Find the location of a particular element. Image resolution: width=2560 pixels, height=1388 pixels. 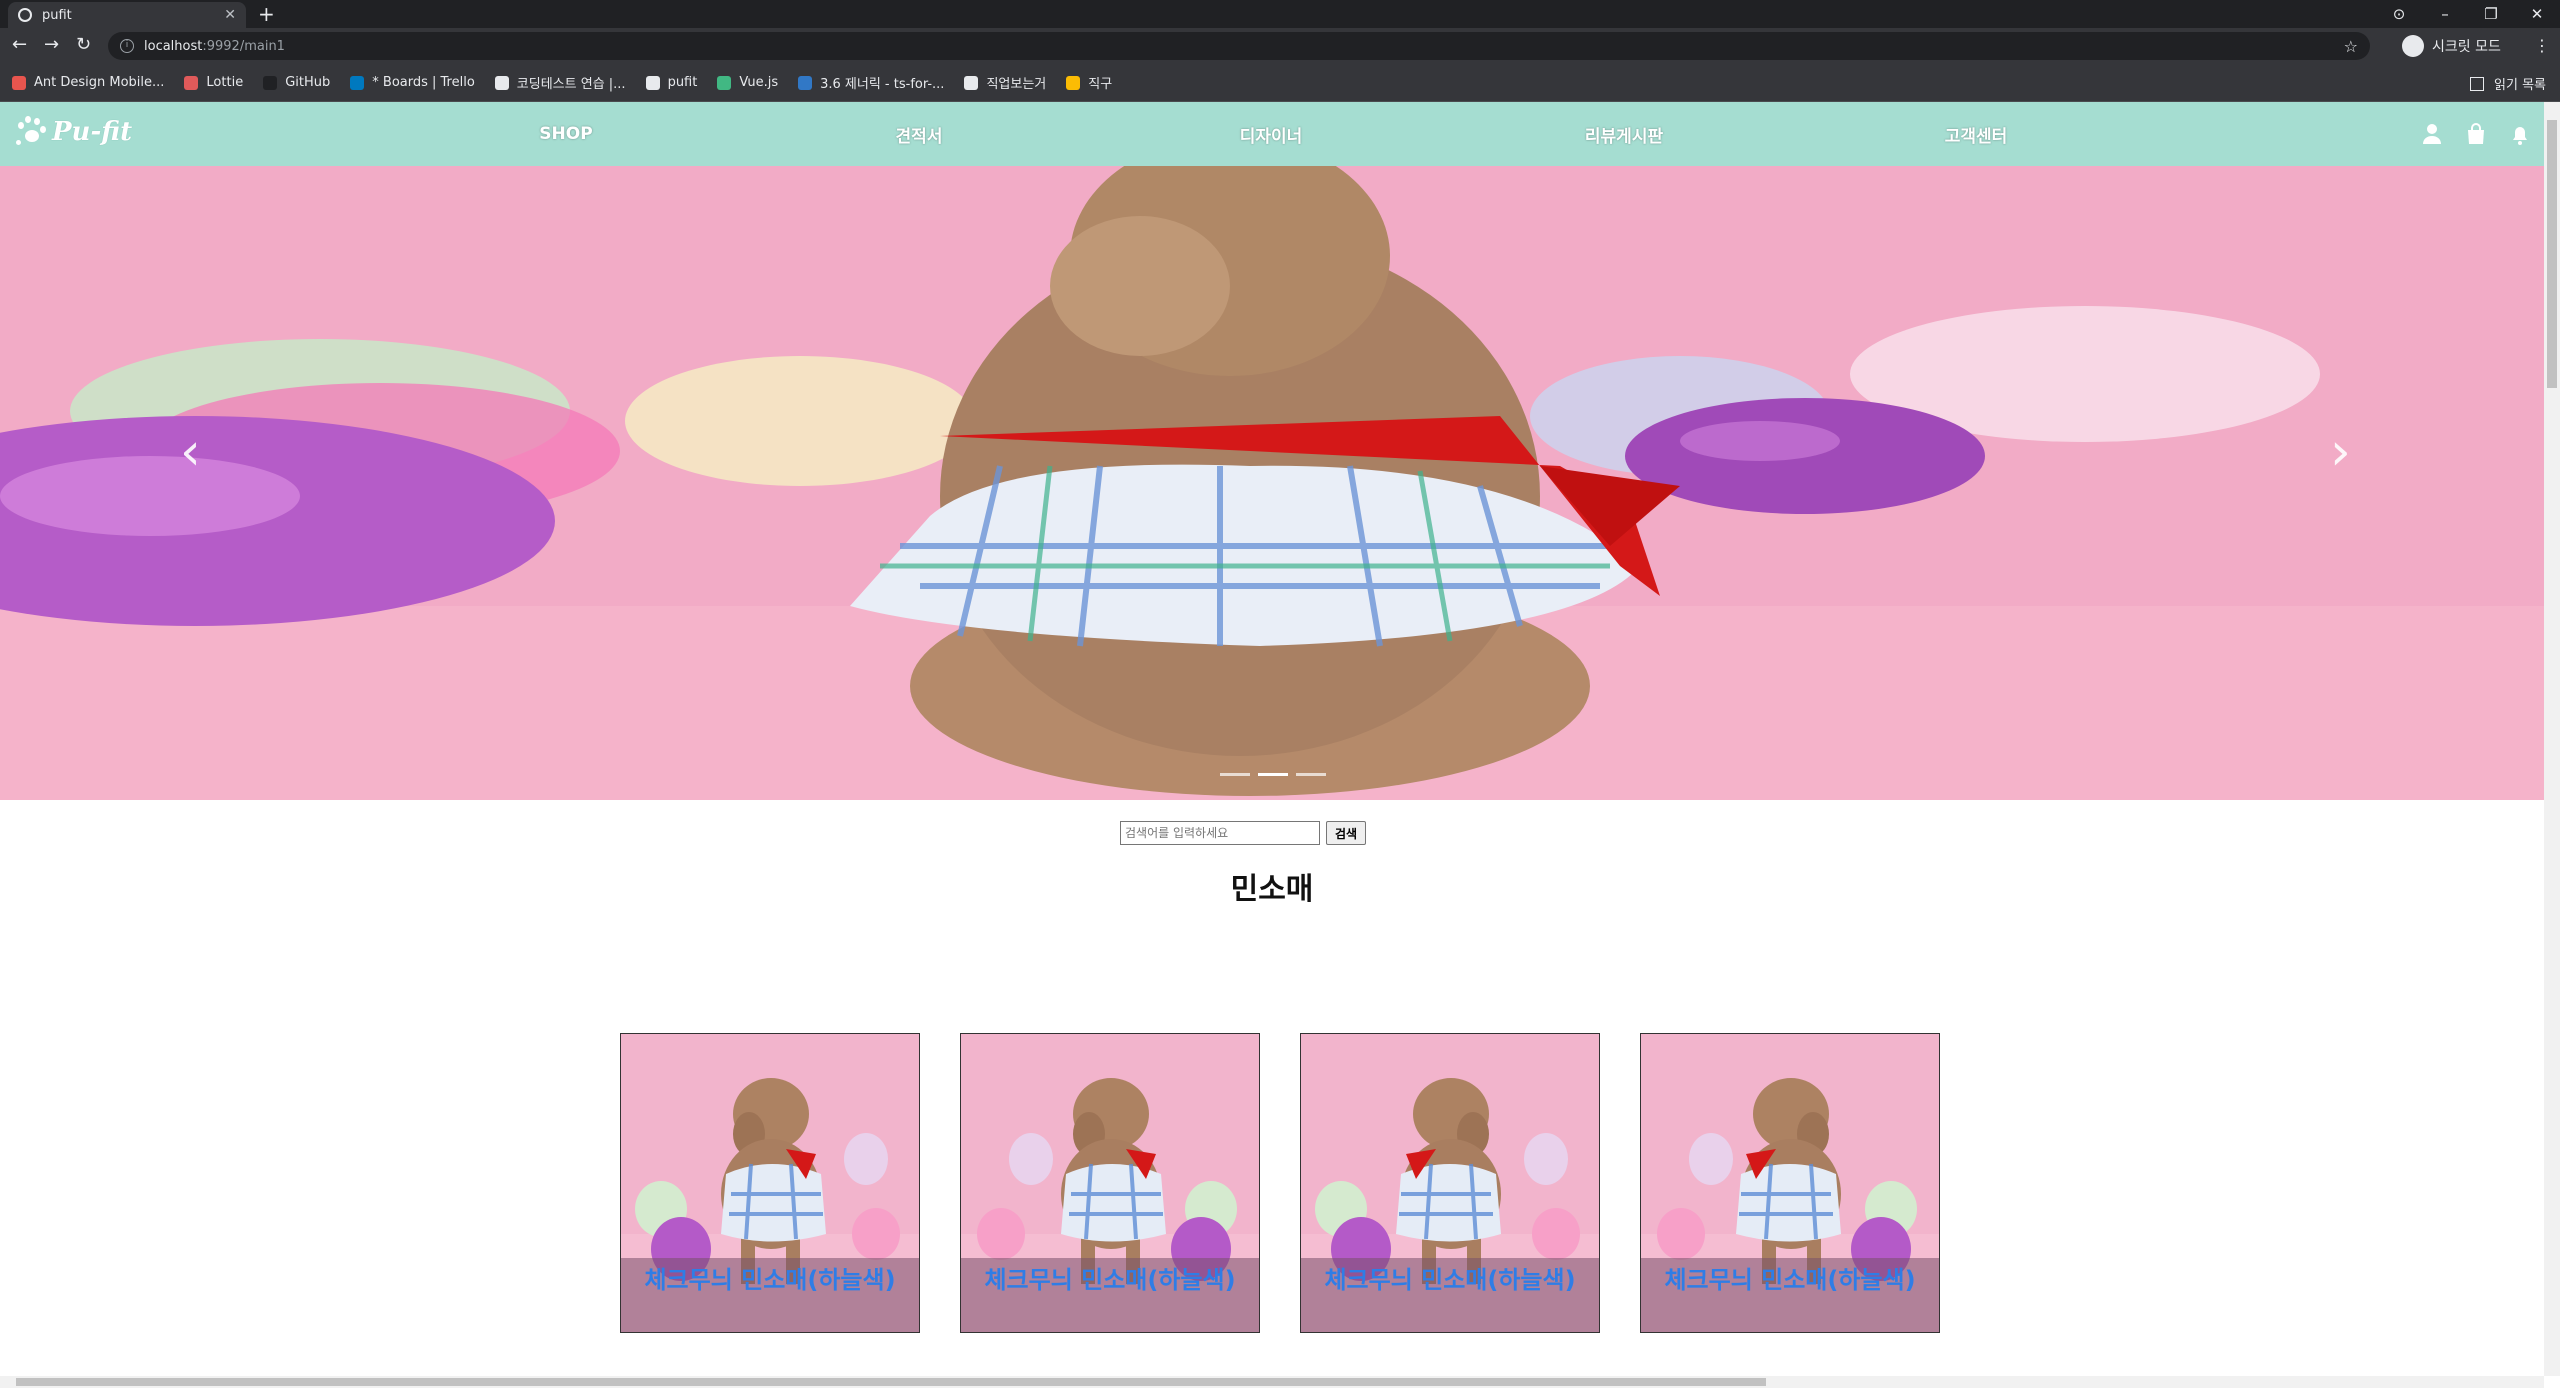

bookmark-item: pufit is located at coordinates (671, 82).